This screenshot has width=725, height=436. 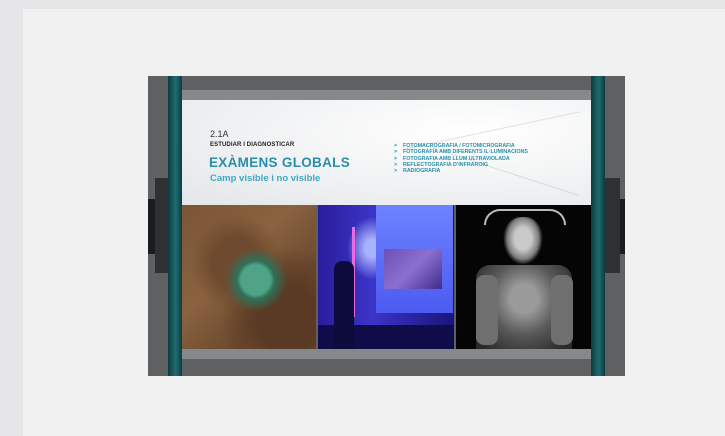 What do you see at coordinates (219, 134) in the screenshot?
I see `section-code: 2.1A` at bounding box center [219, 134].